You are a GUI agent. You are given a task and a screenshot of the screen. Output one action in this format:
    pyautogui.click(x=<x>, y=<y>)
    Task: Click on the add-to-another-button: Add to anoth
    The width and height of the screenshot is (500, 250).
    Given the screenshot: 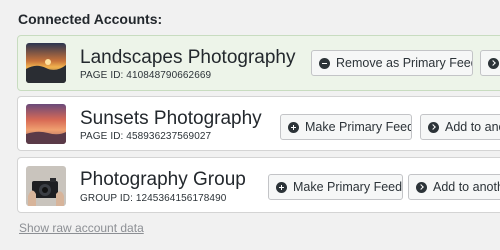 What is the action you would take?
    pyautogui.click(x=454, y=187)
    